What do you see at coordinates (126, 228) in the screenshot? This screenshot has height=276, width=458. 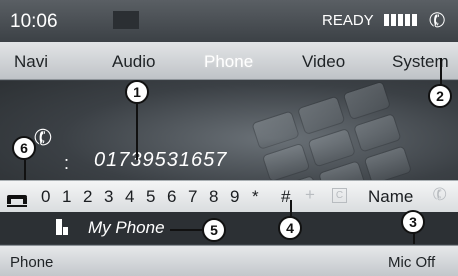 I see `device-name: My Phone` at bounding box center [126, 228].